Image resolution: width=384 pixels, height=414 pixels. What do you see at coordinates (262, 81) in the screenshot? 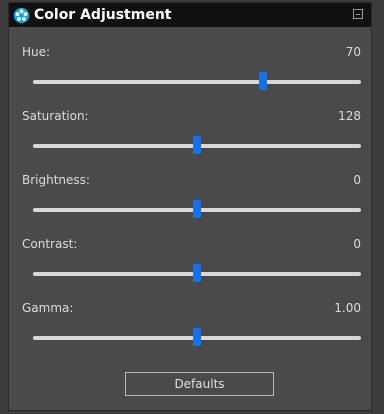
I see `hue-slider-thumb` at bounding box center [262, 81].